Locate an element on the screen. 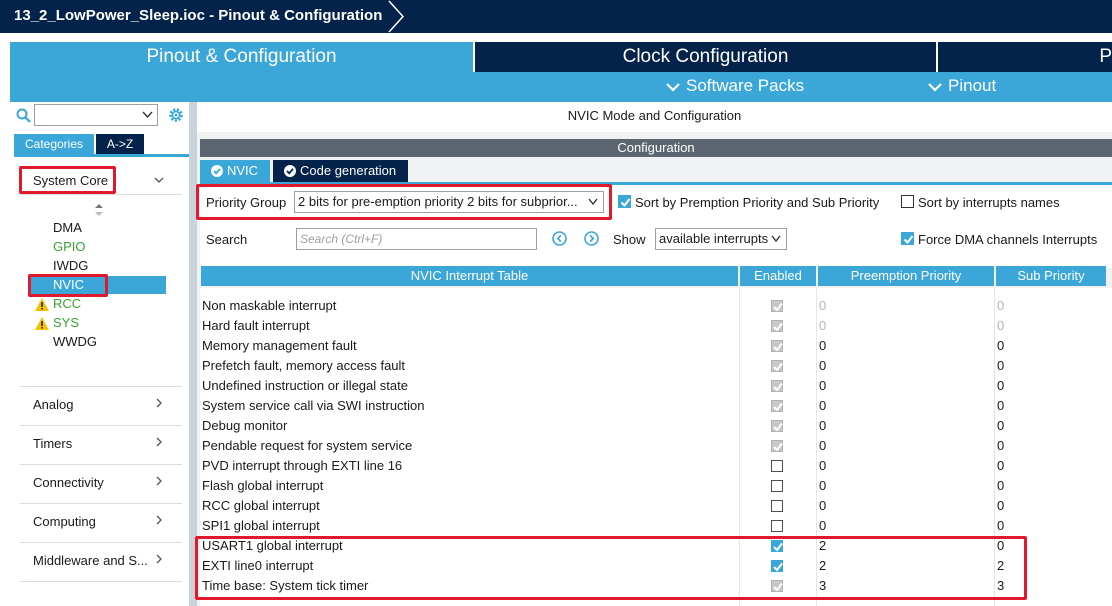 This screenshot has height=606, width=1112. sidebar-item-sys: SYS is located at coordinates (66, 322).